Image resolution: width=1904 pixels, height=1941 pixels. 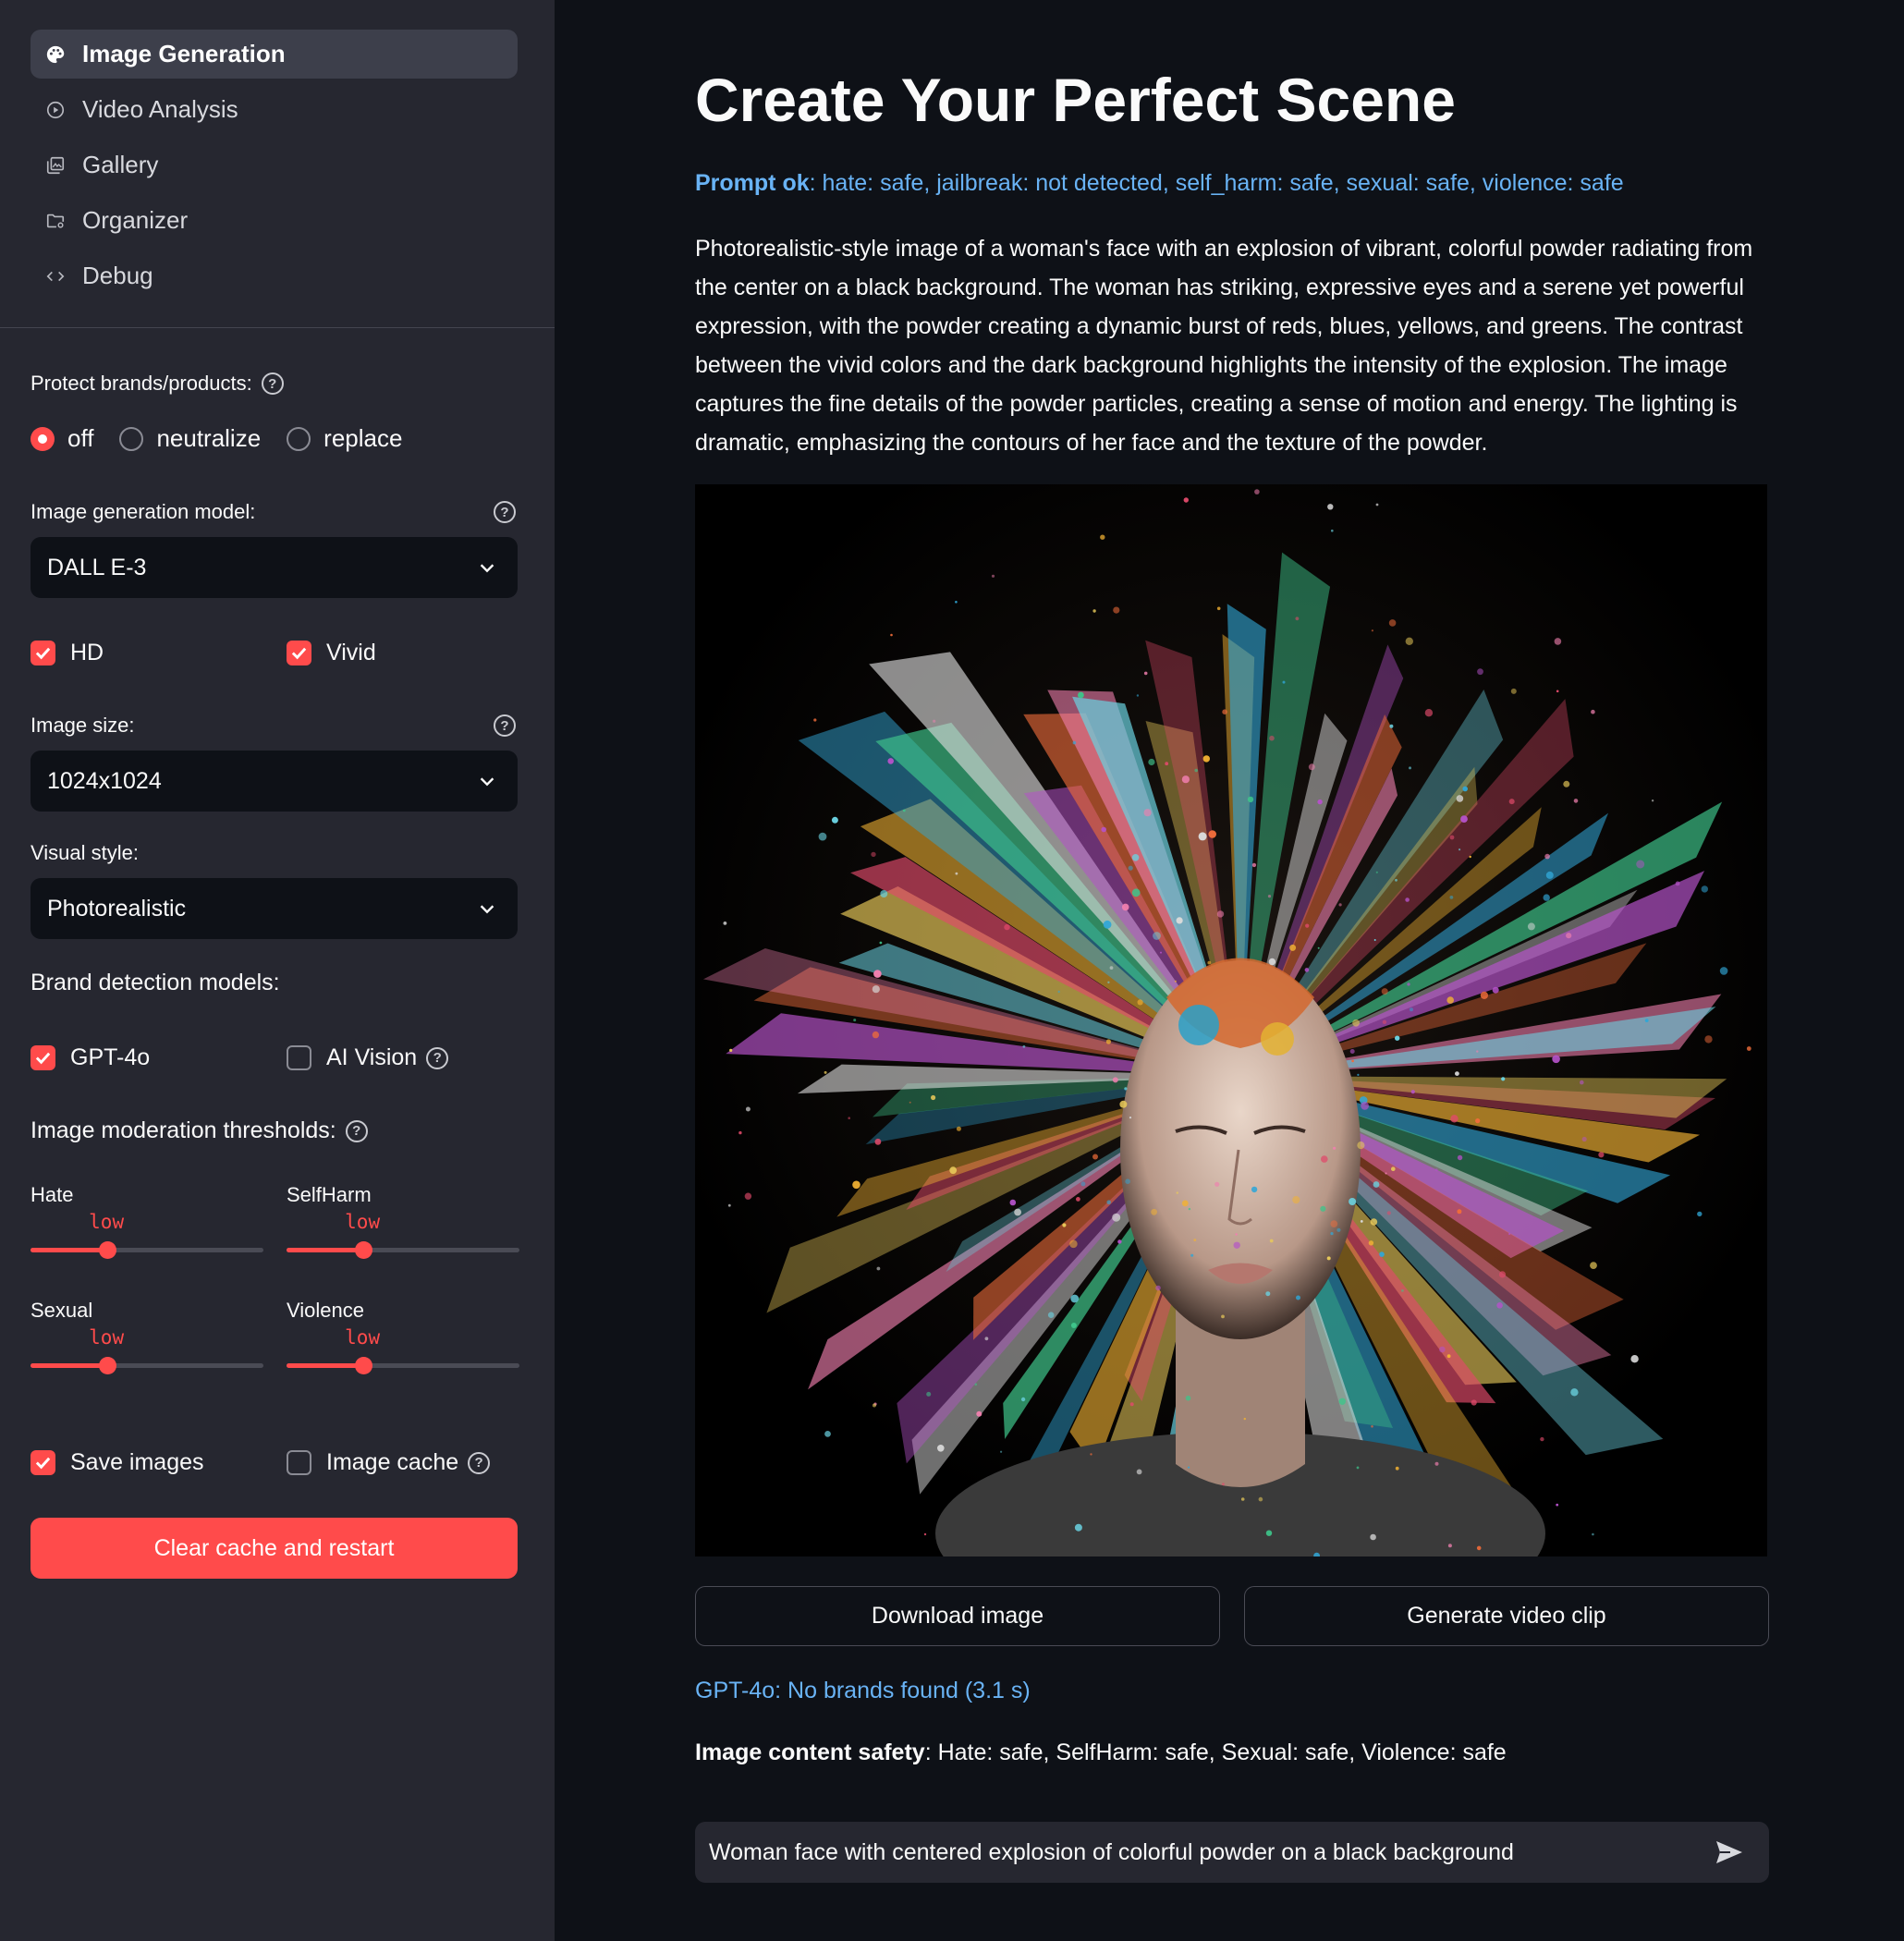 I want to click on download-image-button: Download image, so click(x=957, y=1616).